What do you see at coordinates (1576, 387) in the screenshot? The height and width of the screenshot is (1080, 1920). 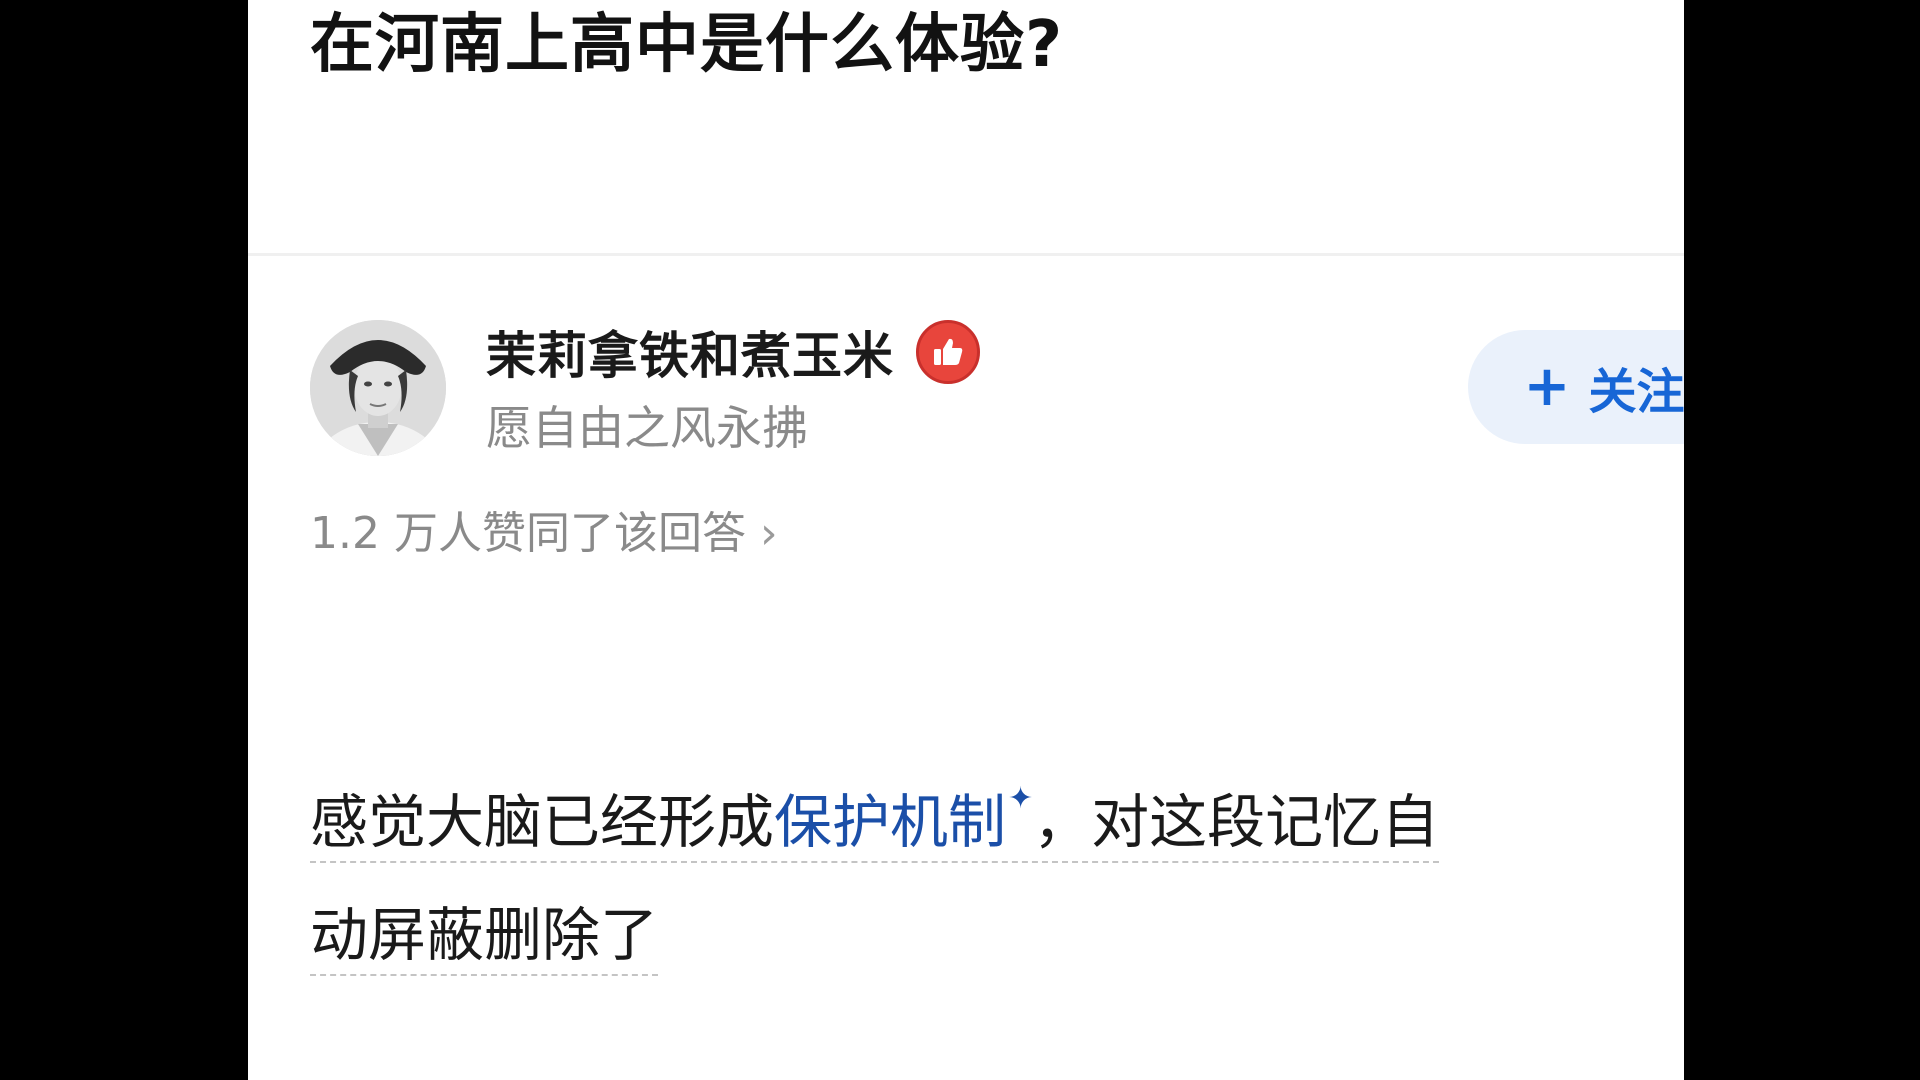 I see `follow-button: + 关注` at bounding box center [1576, 387].